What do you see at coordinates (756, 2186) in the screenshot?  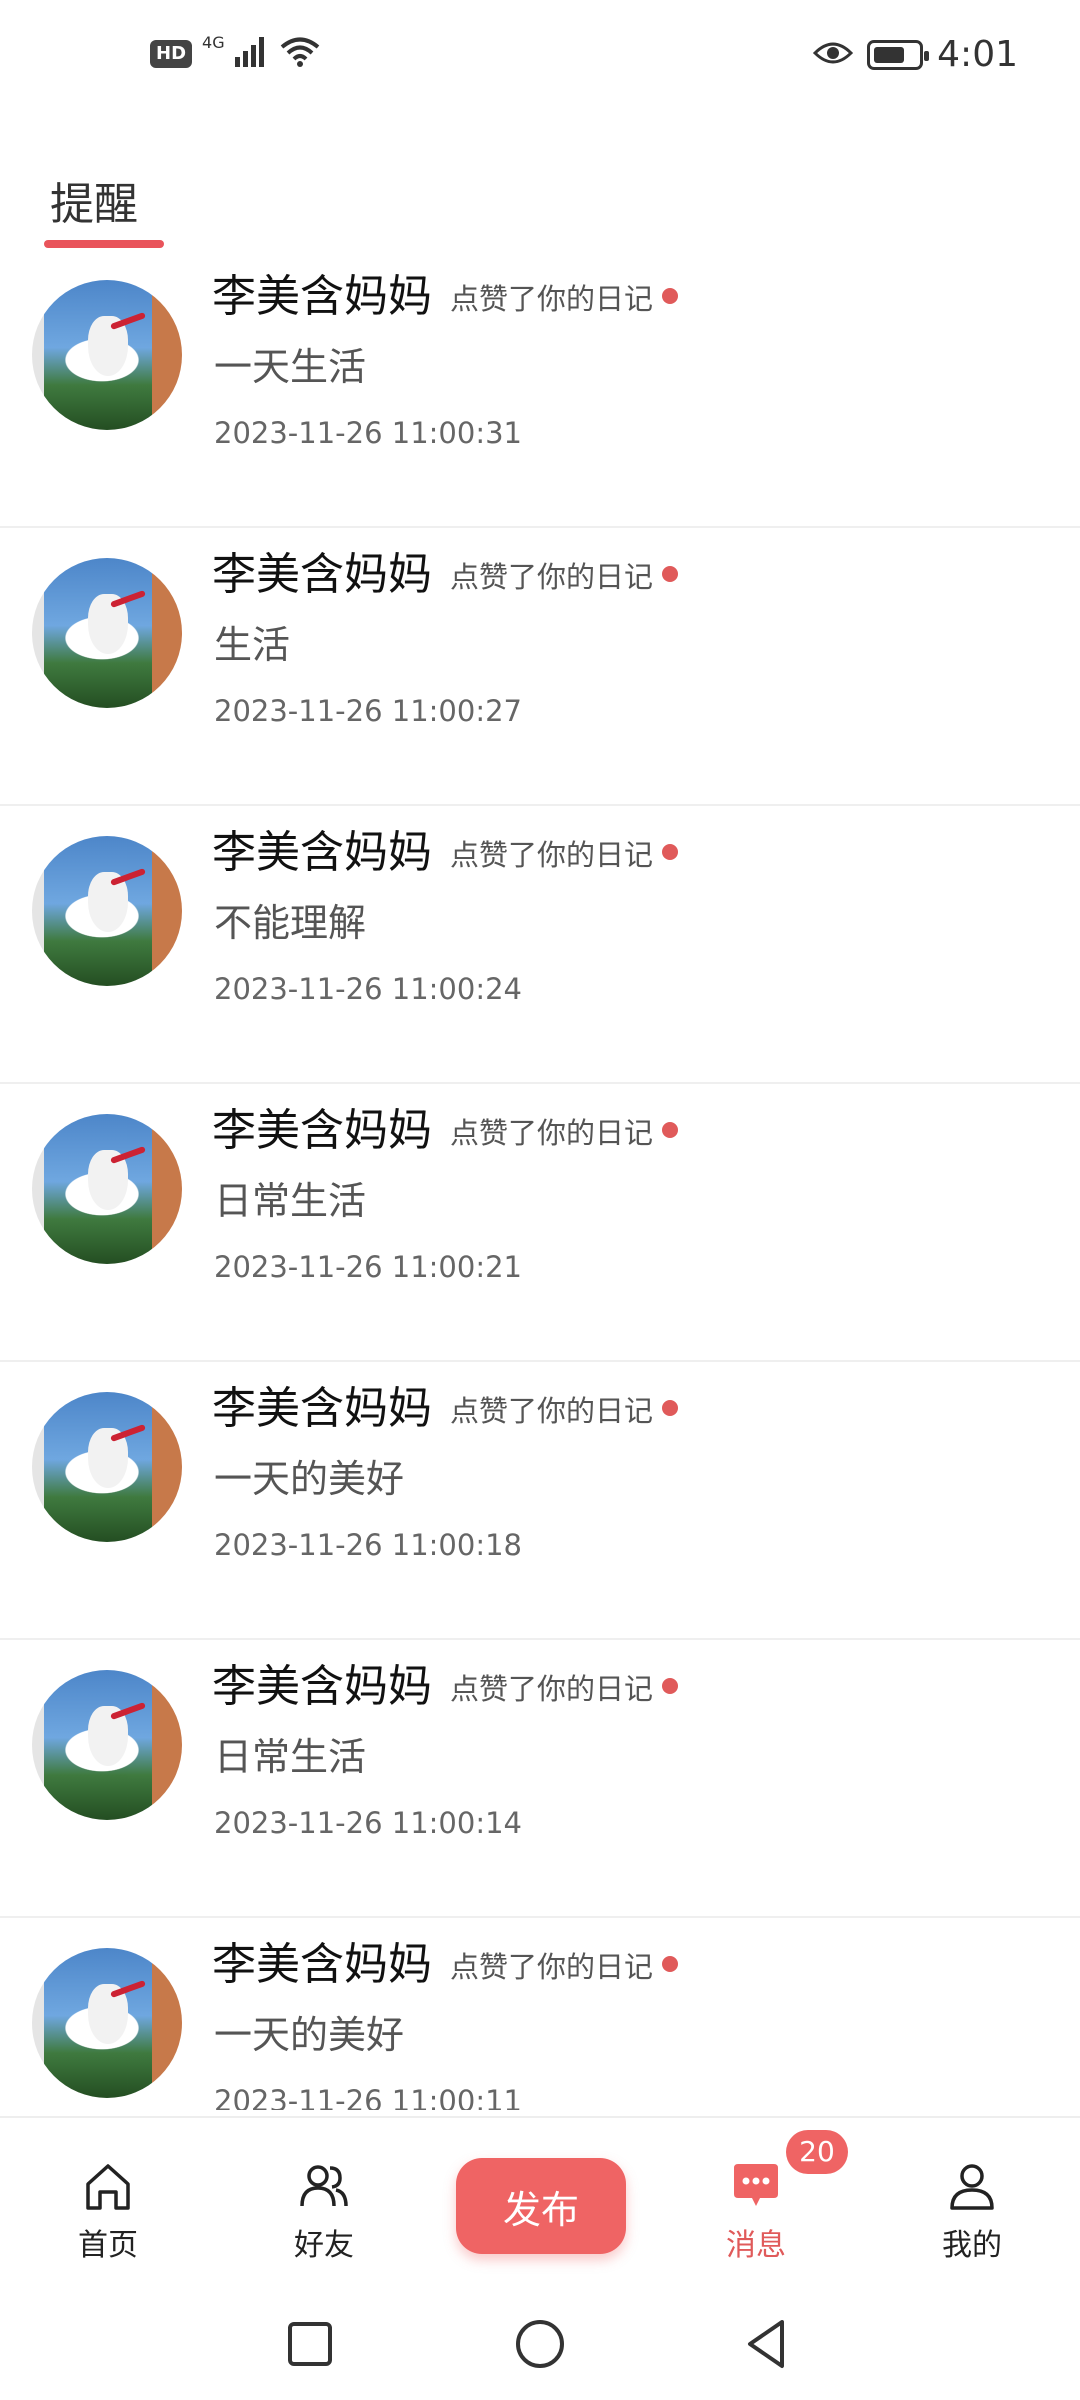 I see `message-icon` at bounding box center [756, 2186].